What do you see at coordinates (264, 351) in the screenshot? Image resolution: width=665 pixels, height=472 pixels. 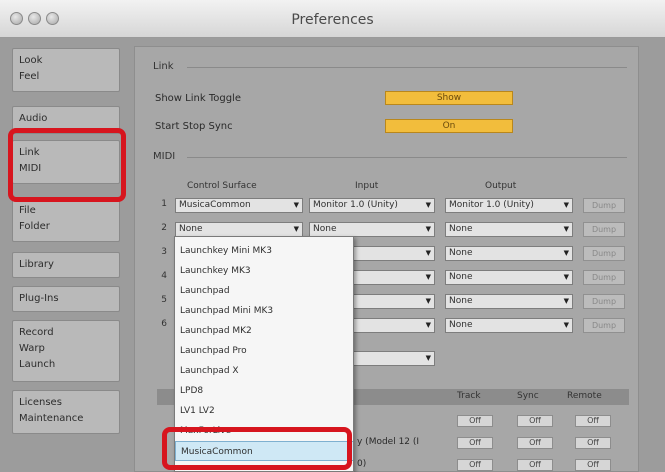 I see `dropdown-option: Launchpad Pro` at bounding box center [264, 351].